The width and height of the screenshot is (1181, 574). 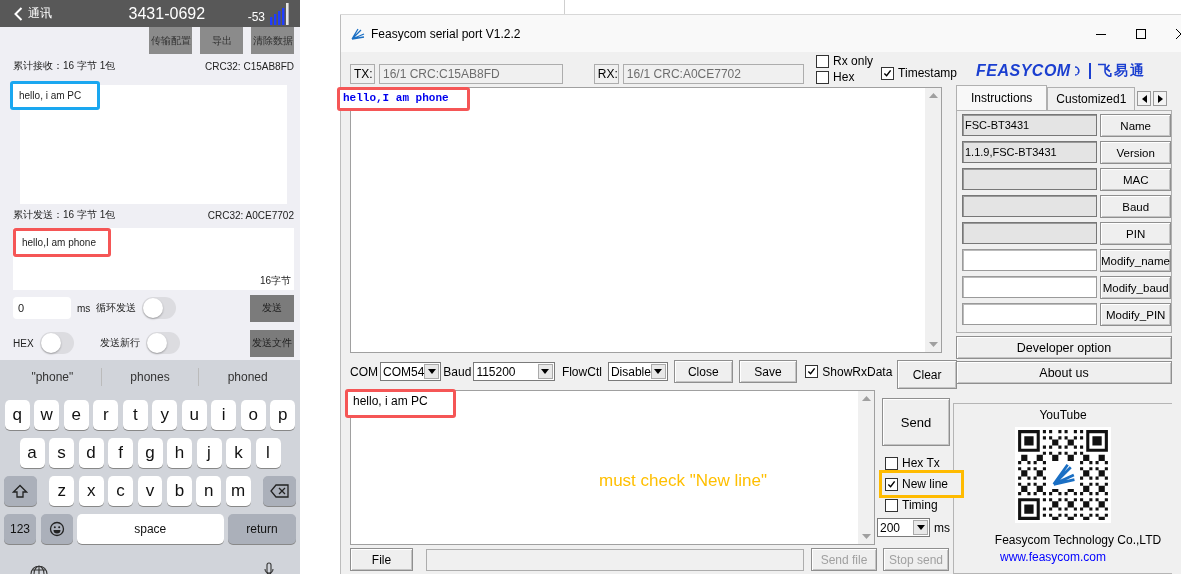 I want to click on keyboard-key: w, so click(x=47, y=415).